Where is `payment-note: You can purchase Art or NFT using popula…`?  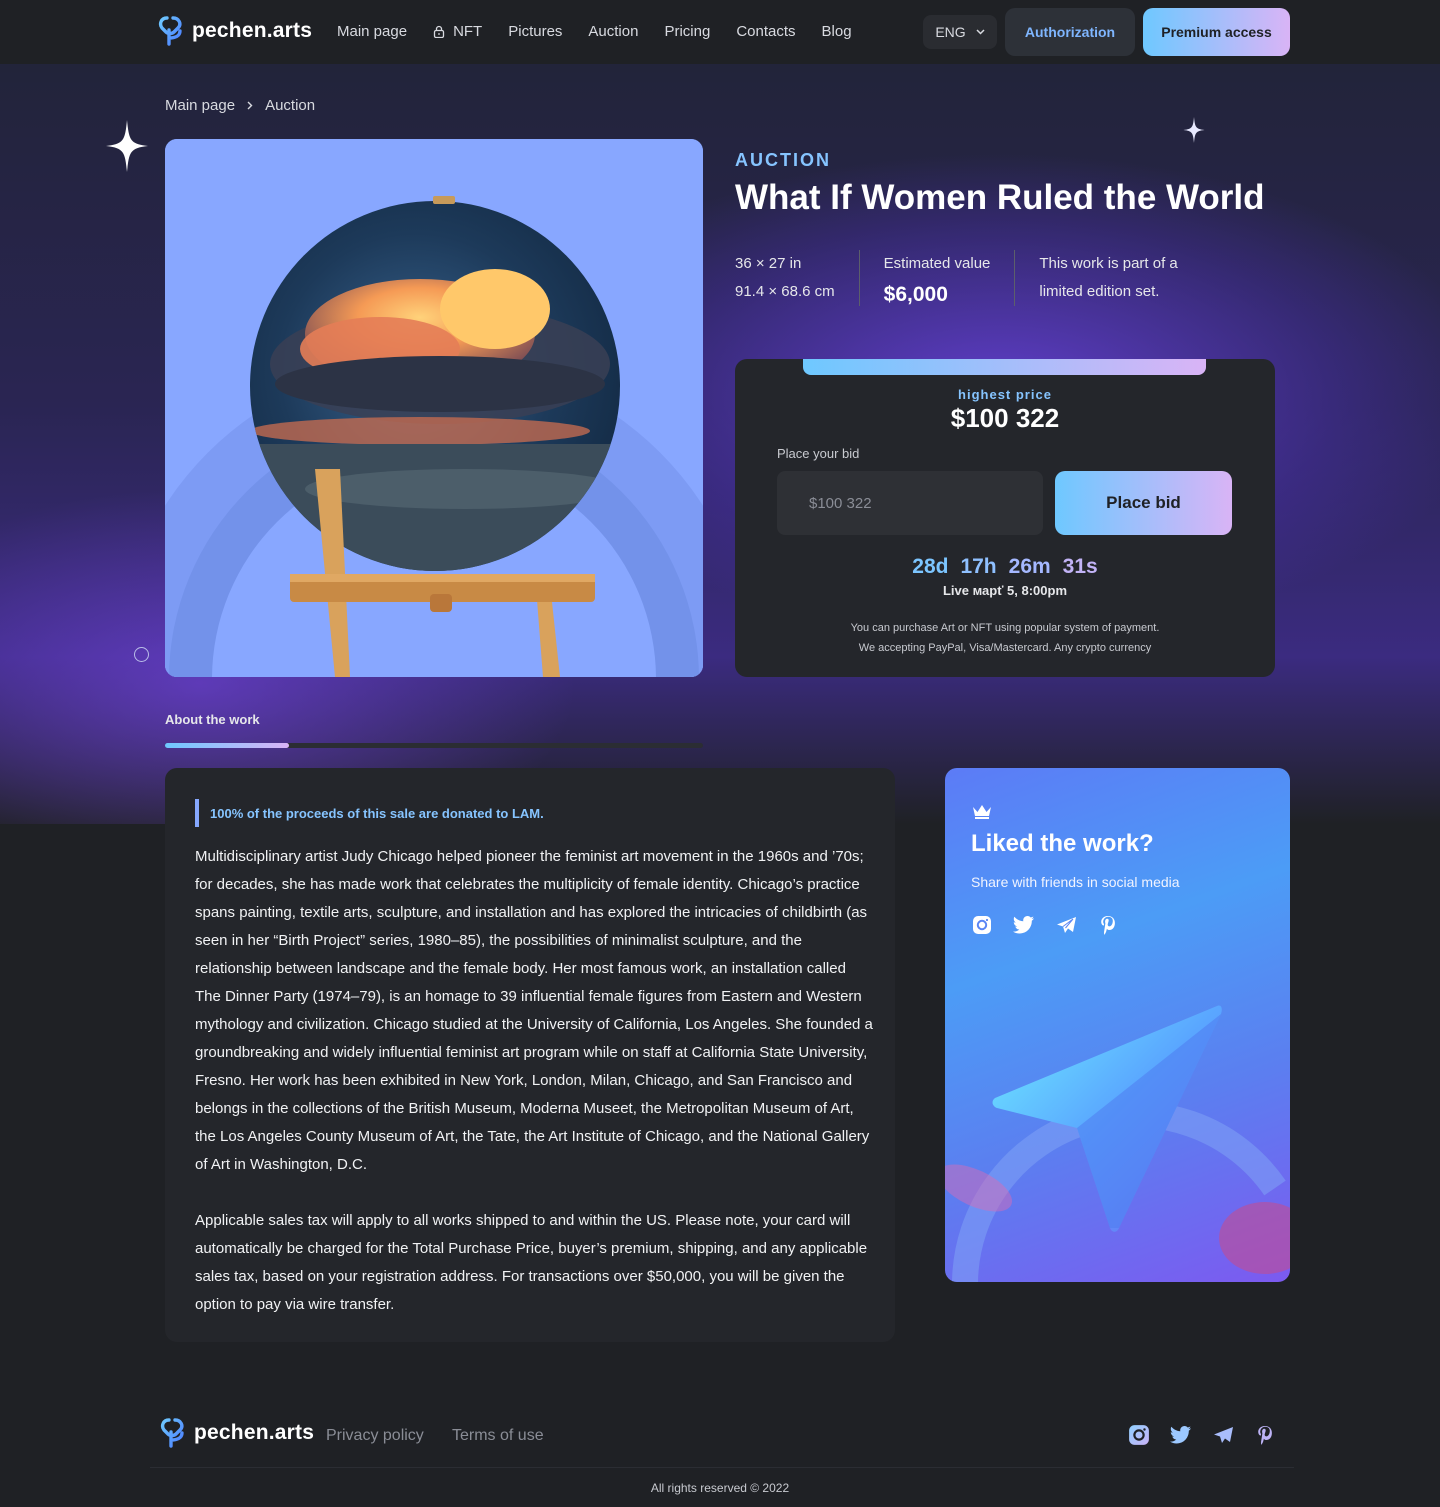 payment-note: You can purchase Art or NFT using popula… is located at coordinates (1005, 638).